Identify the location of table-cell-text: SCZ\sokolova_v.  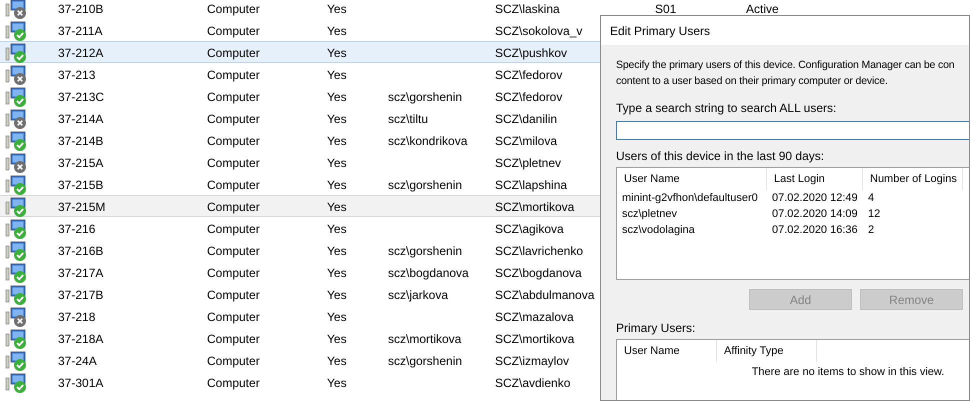
(538, 31).